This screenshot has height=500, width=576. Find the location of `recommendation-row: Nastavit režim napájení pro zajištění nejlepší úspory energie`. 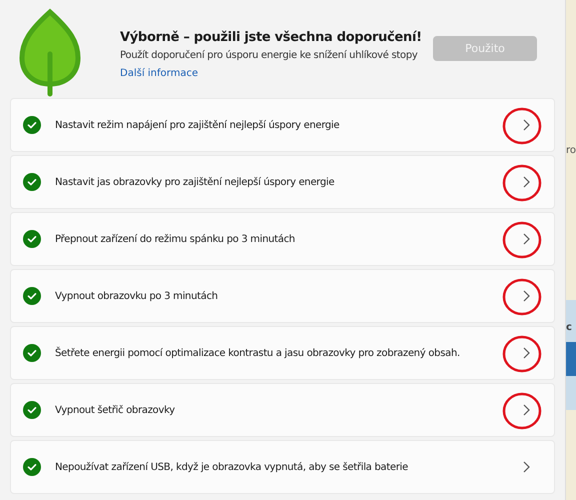

recommendation-row: Nastavit režim napájení pro zajištění nejlepší úspory energie is located at coordinates (283, 125).